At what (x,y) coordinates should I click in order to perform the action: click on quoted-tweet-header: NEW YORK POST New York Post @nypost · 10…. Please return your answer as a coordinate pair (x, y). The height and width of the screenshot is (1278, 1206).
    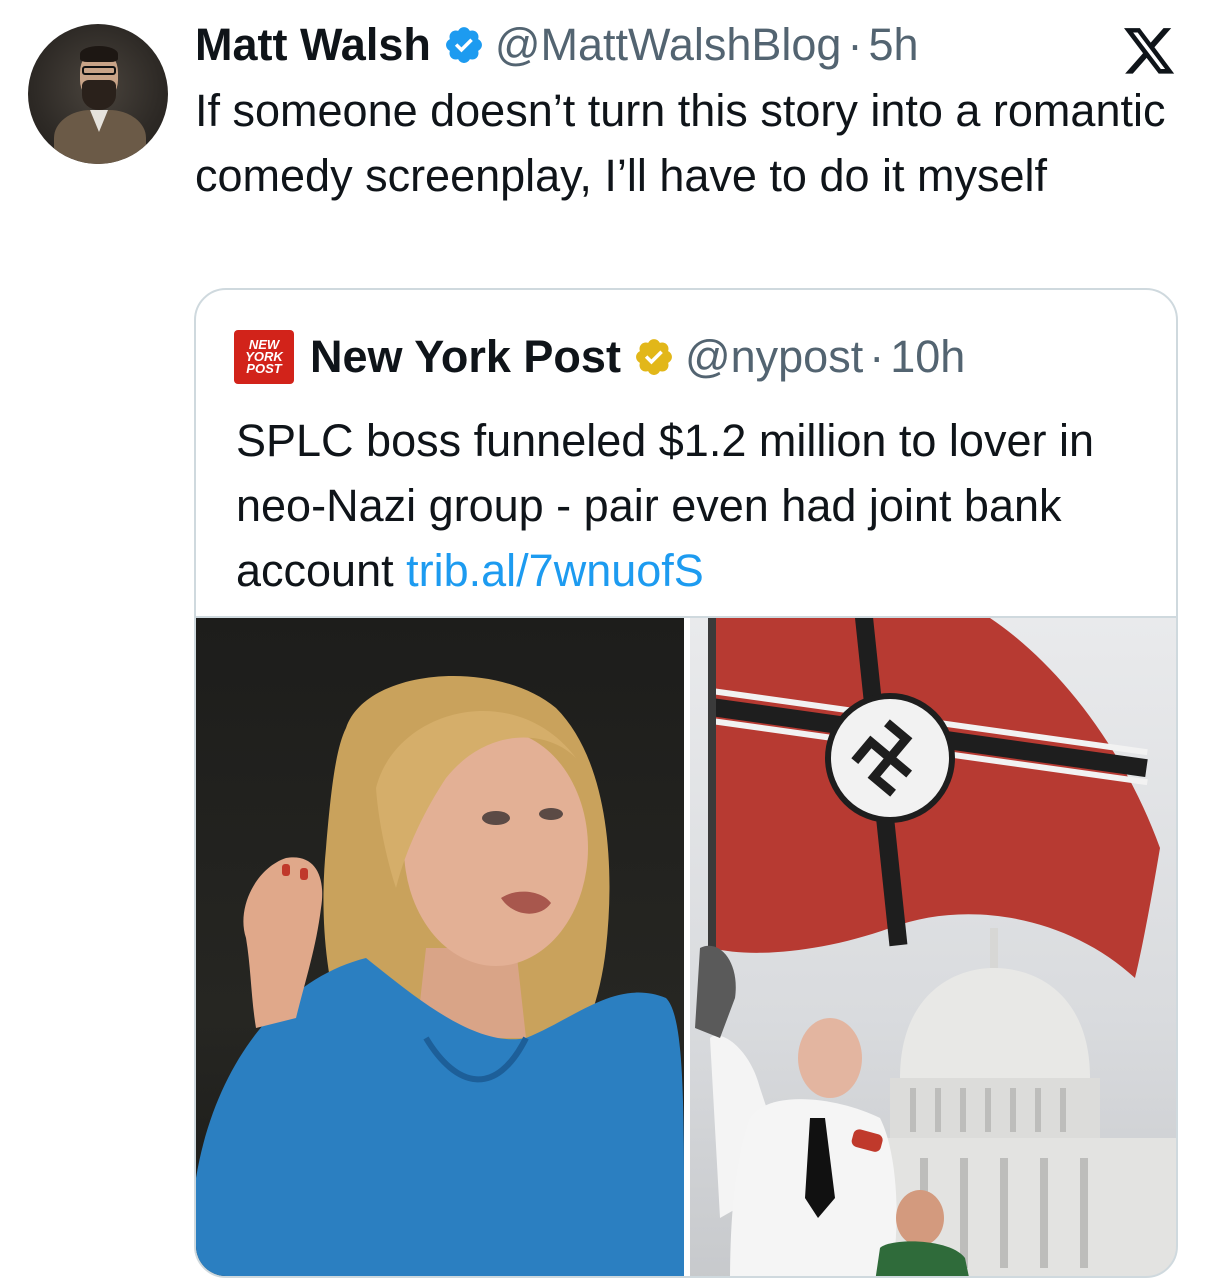
    Looking at the image, I should click on (599, 357).